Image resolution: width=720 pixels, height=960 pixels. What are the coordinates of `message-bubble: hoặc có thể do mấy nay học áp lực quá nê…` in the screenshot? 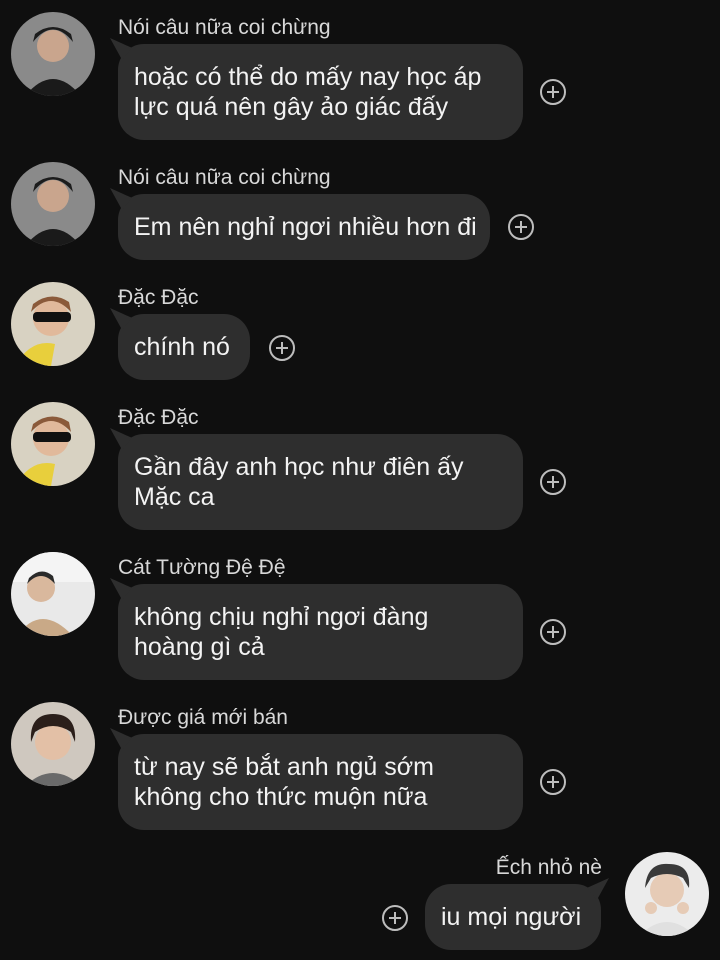 It's located at (320, 92).